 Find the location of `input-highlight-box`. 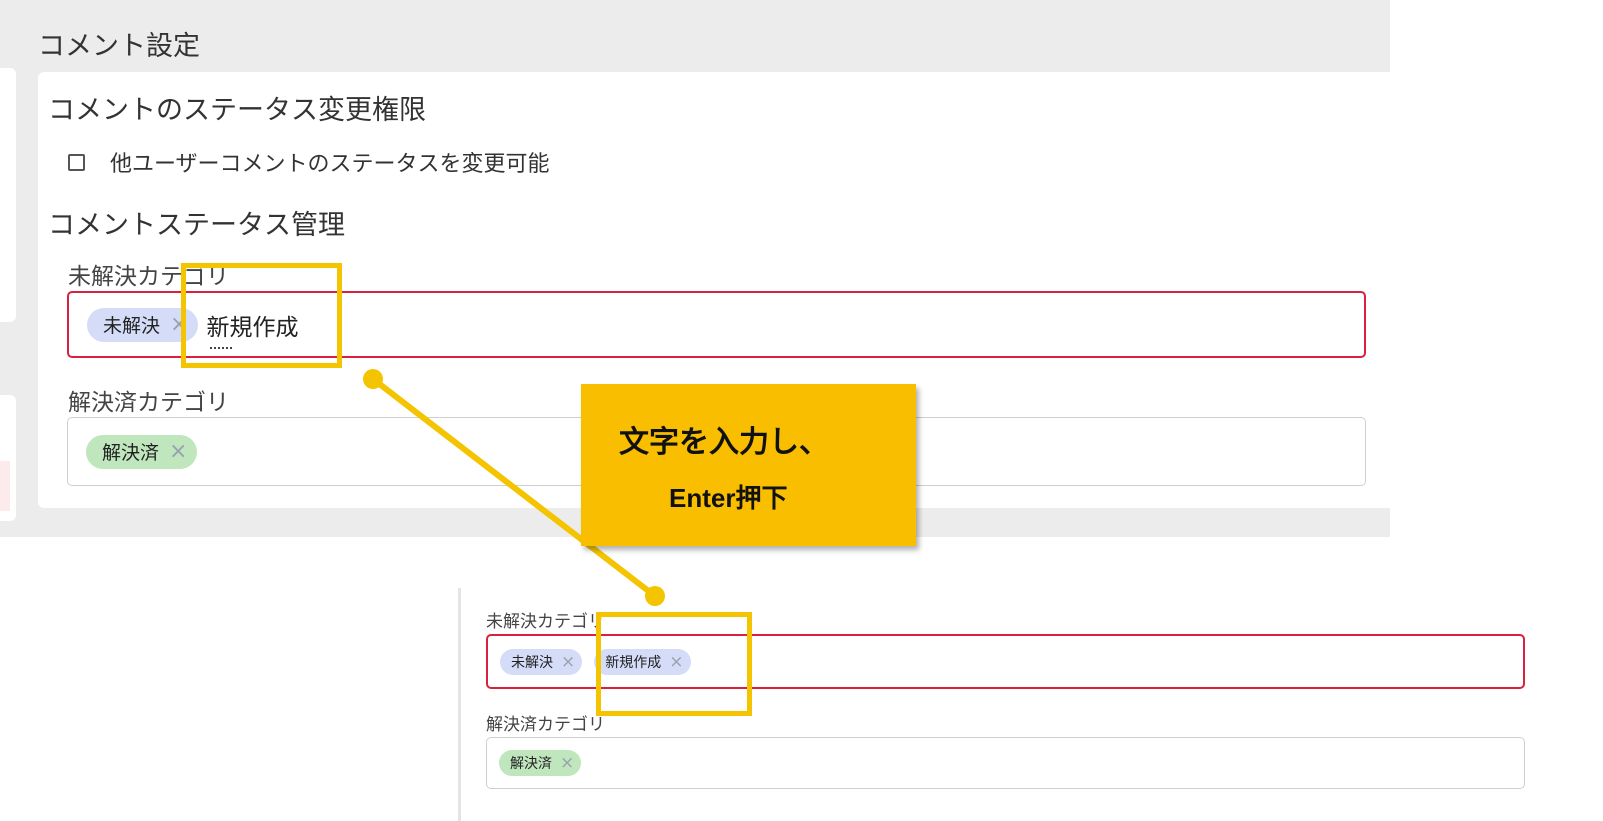

input-highlight-box is located at coordinates (261, 315).